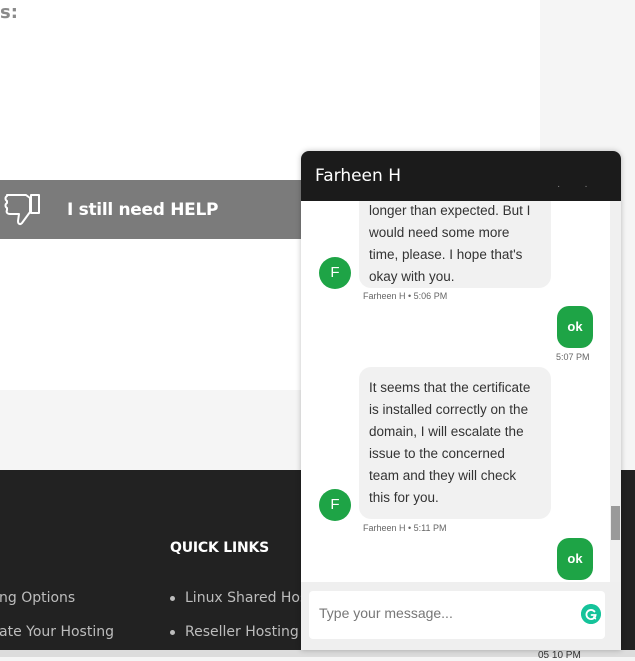 The image size is (635, 661). Describe the element at coordinates (404, 497) in the screenshot. I see `message-line: this for you.` at that location.